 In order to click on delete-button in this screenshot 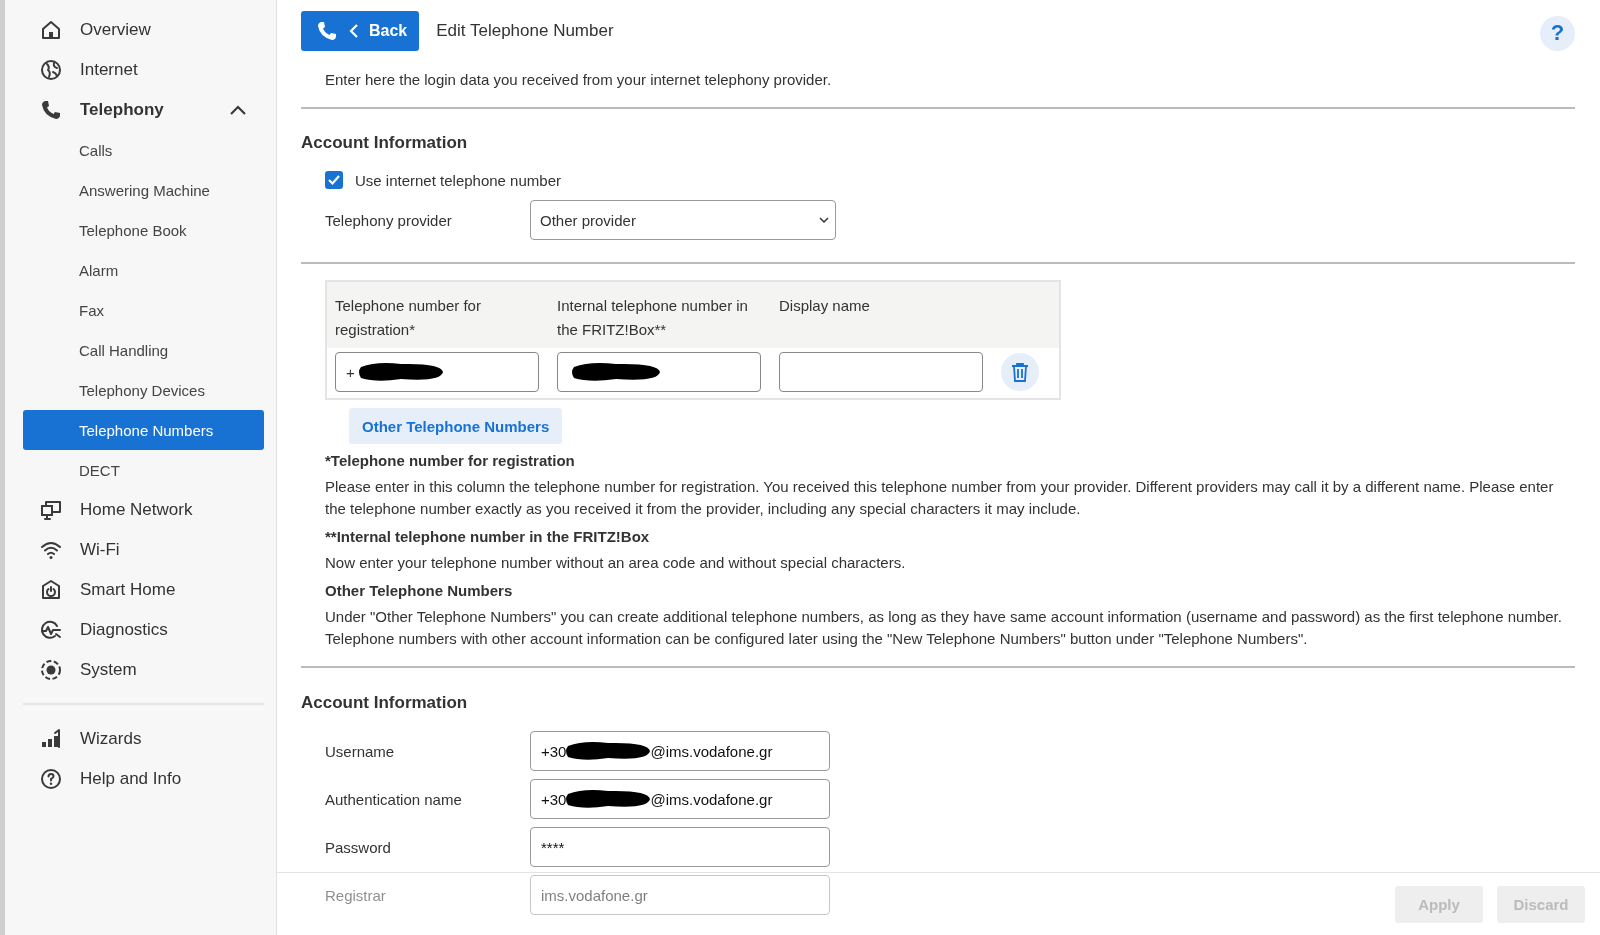, I will do `click(1020, 372)`.